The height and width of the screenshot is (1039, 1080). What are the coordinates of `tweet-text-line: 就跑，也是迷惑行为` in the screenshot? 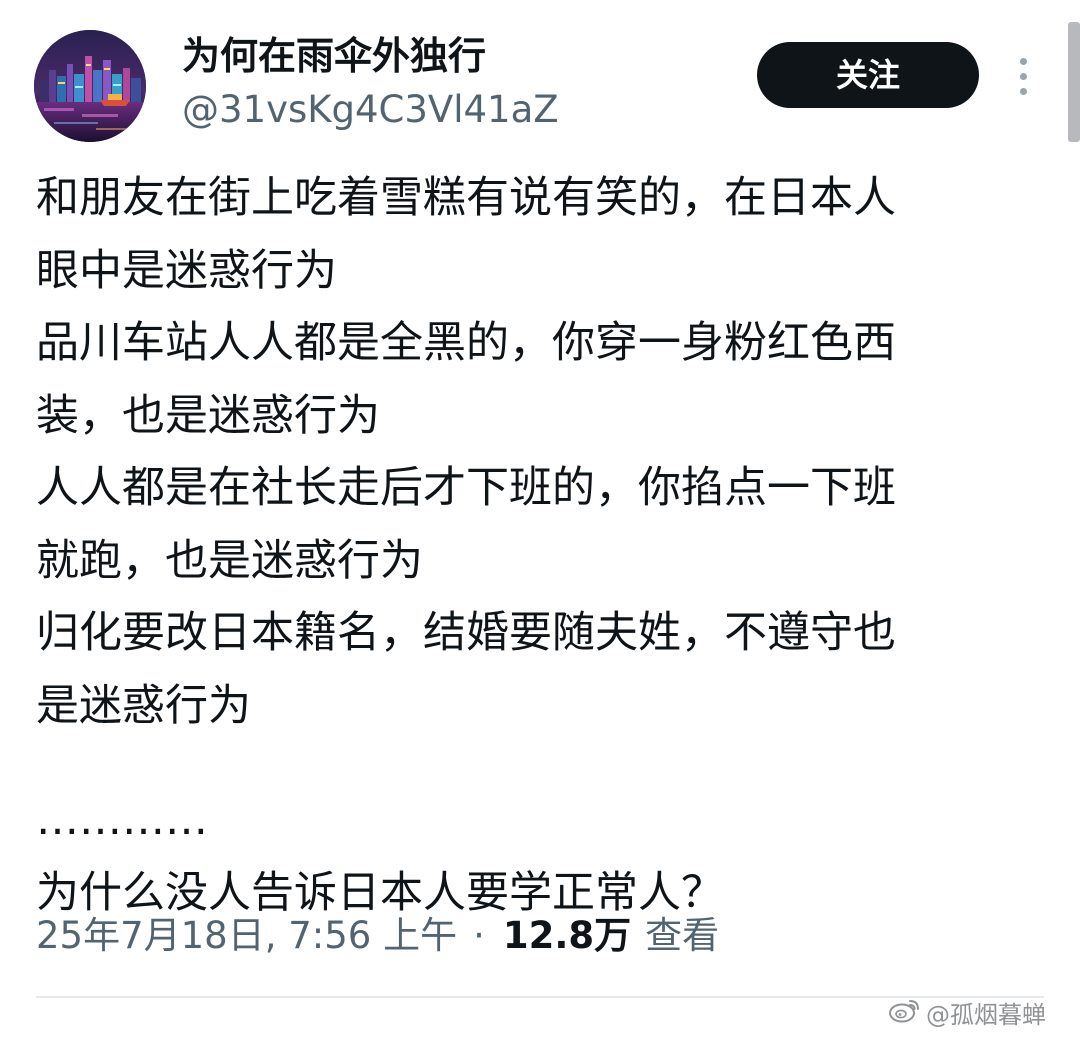 It's located at (229, 560).